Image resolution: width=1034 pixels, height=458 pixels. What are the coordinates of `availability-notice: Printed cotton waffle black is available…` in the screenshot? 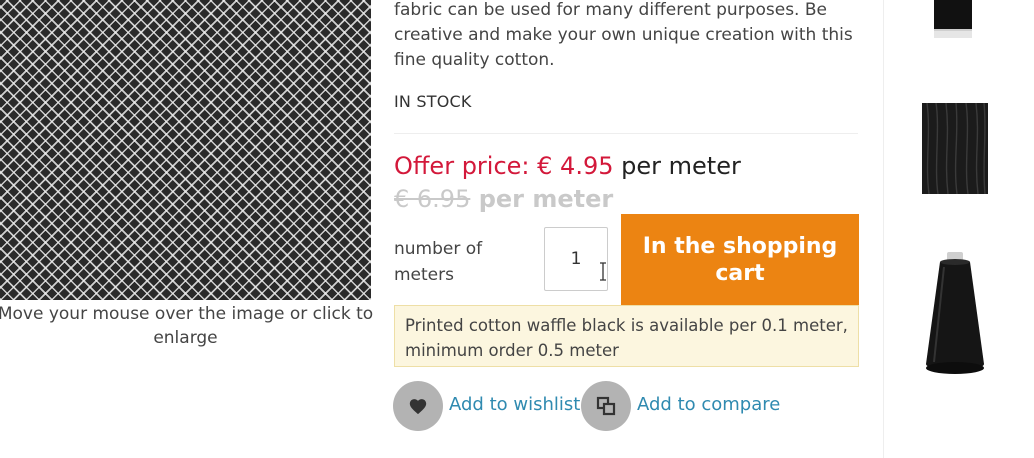 It's located at (626, 336).